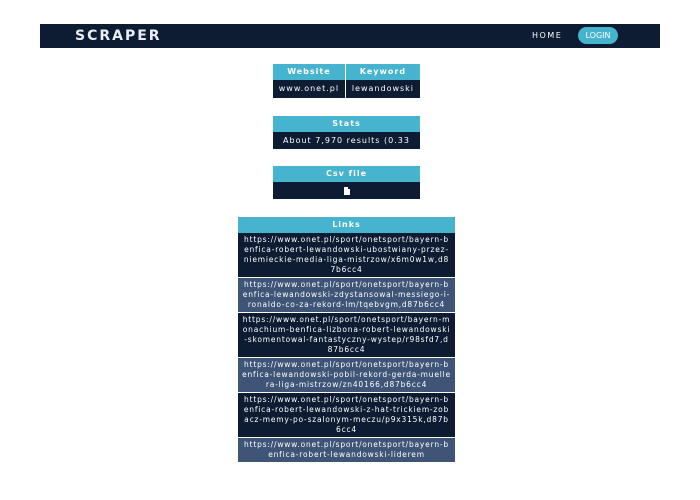 The width and height of the screenshot is (700, 500). What do you see at coordinates (118, 36) in the screenshot?
I see `site-logo: SCRAPER` at bounding box center [118, 36].